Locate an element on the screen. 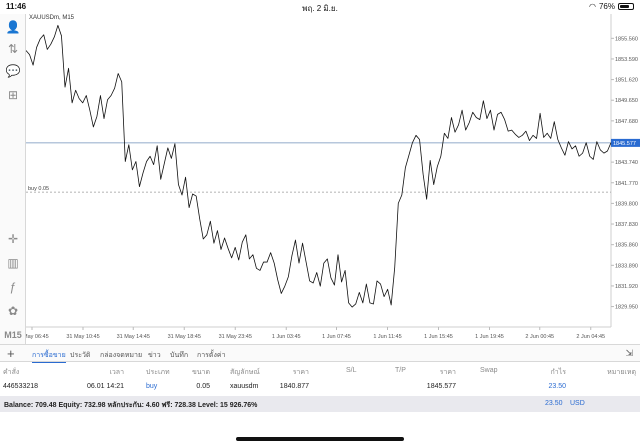 The image size is (640, 447). battery-percent: 76% is located at coordinates (606, 6).